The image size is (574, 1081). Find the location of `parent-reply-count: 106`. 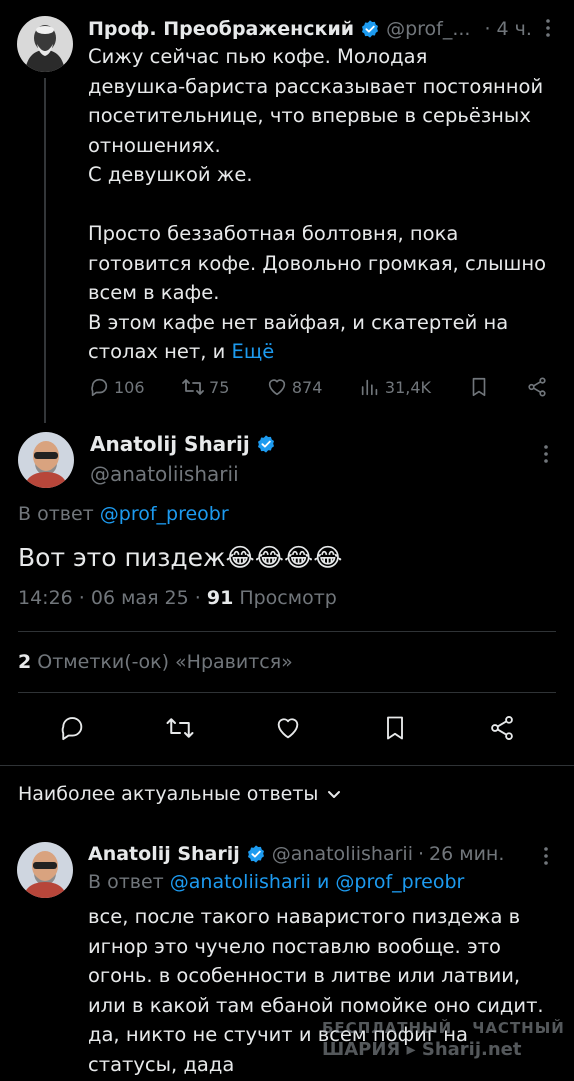

parent-reply-count: 106 is located at coordinates (129, 387).